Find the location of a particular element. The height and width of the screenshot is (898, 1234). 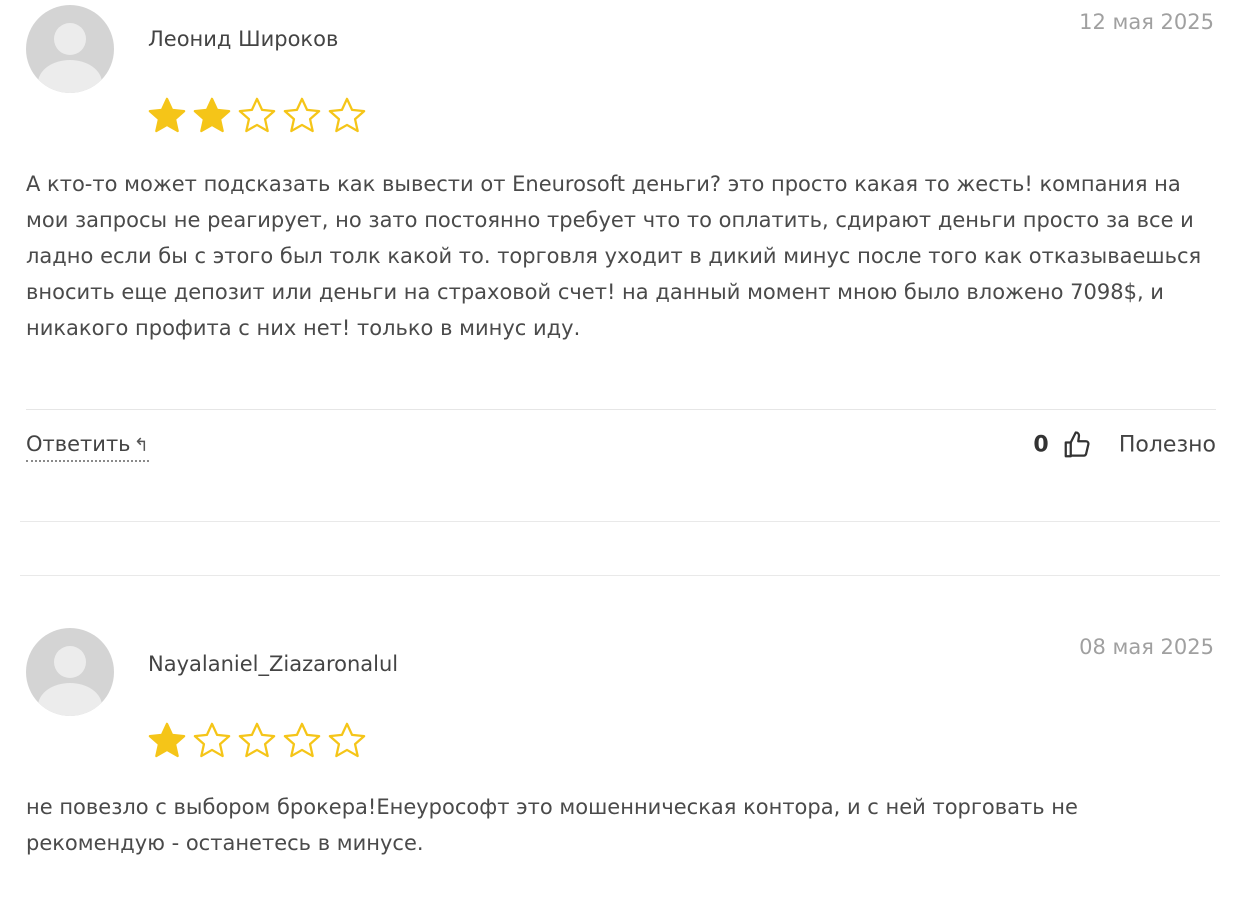

author-name: Леонид Широков is located at coordinates (243, 39).